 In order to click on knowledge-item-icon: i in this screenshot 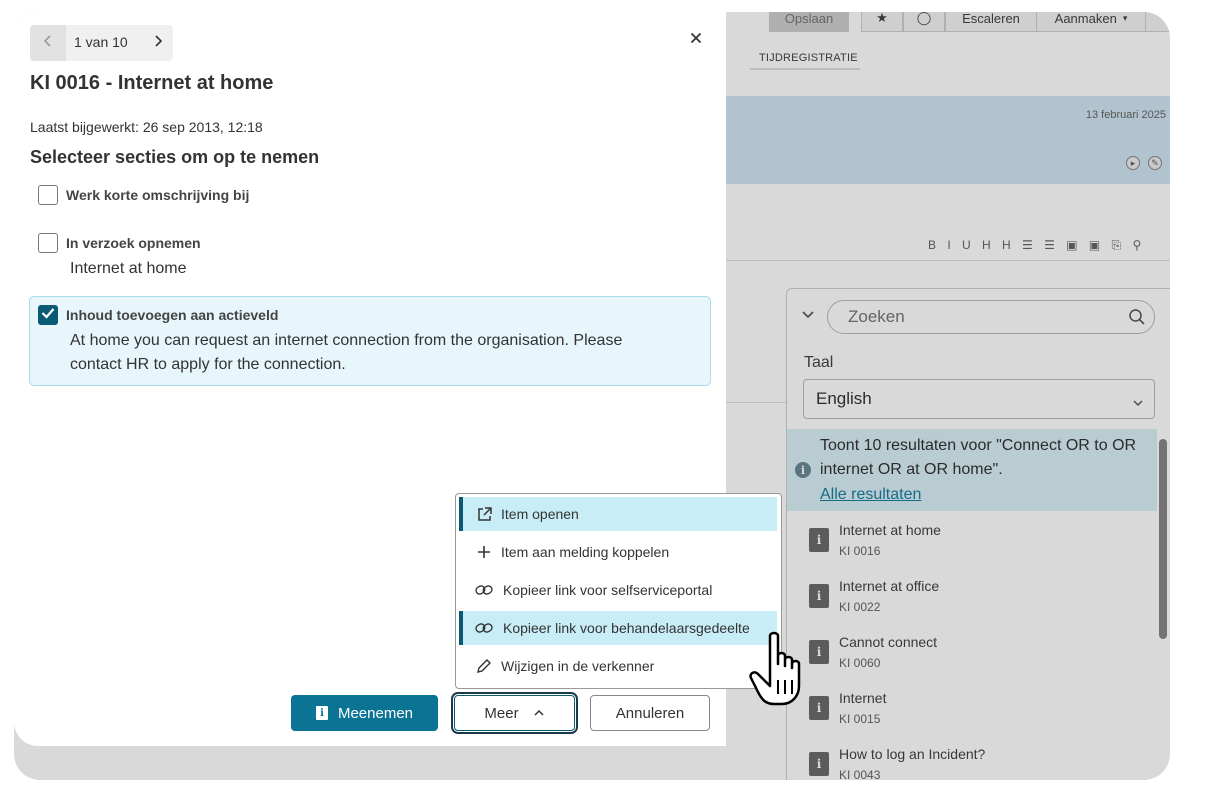, I will do `click(321, 713)`.